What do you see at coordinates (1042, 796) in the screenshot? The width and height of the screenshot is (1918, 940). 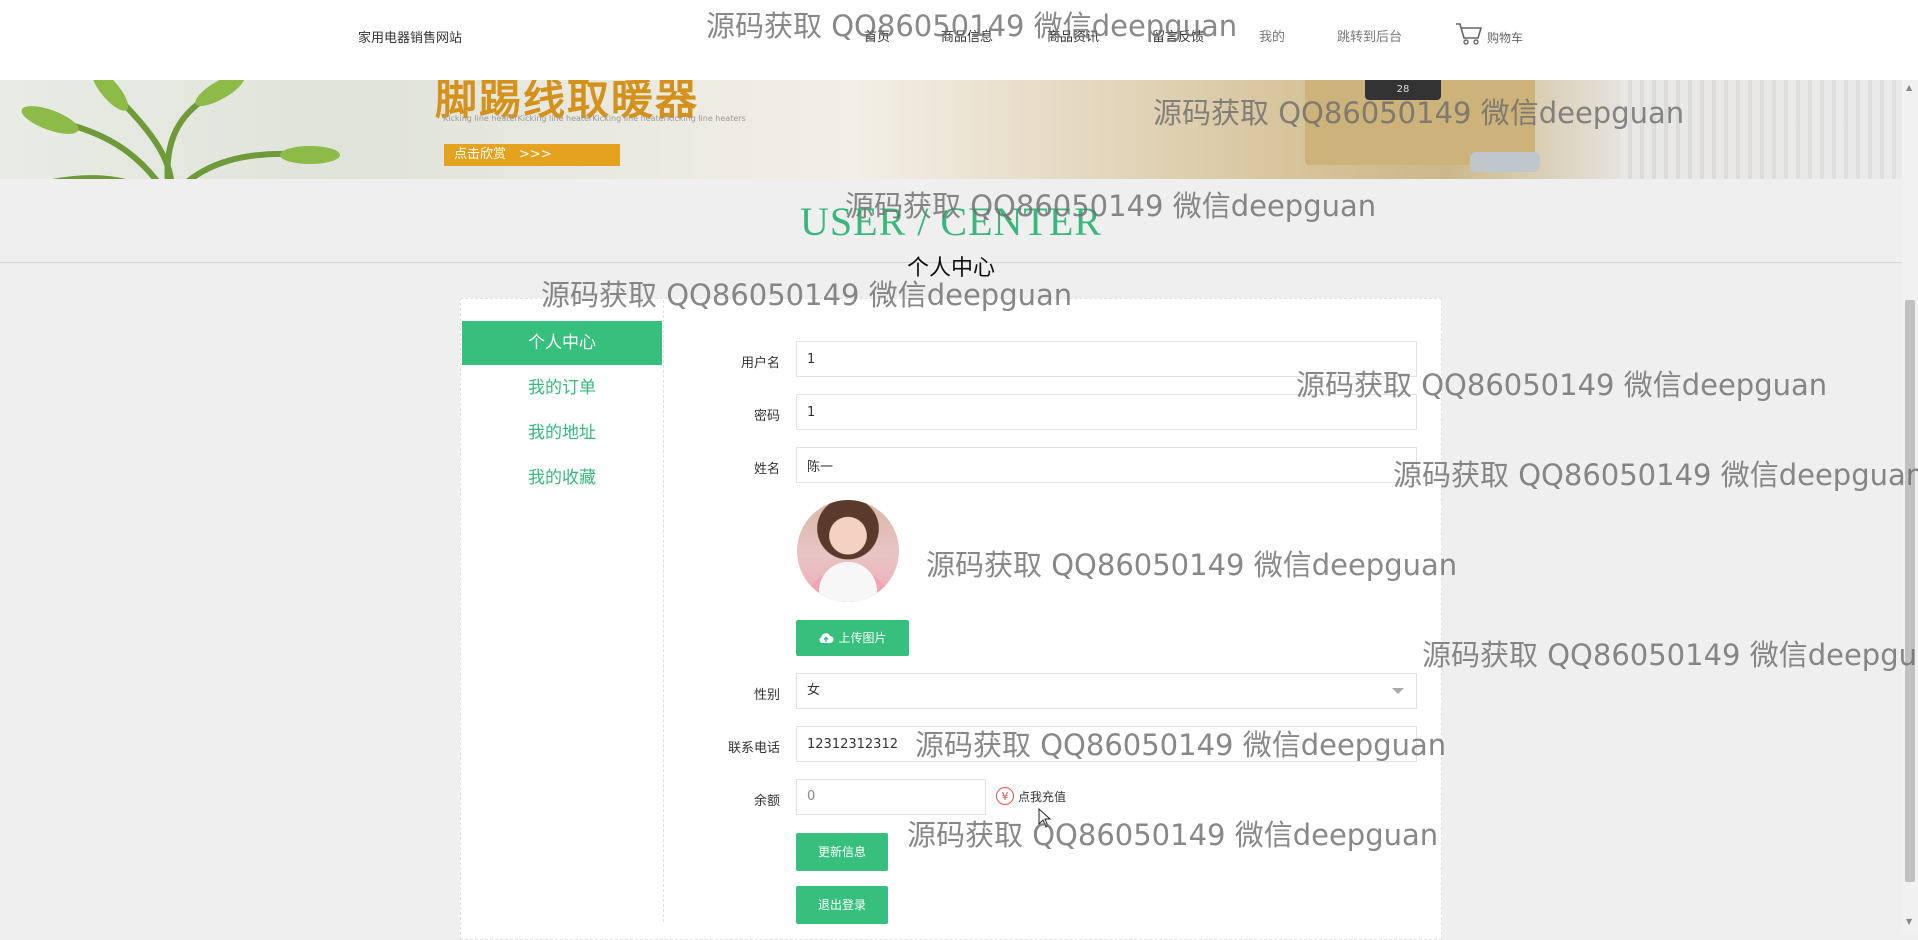 I see `recharge-label: 点我充值` at bounding box center [1042, 796].